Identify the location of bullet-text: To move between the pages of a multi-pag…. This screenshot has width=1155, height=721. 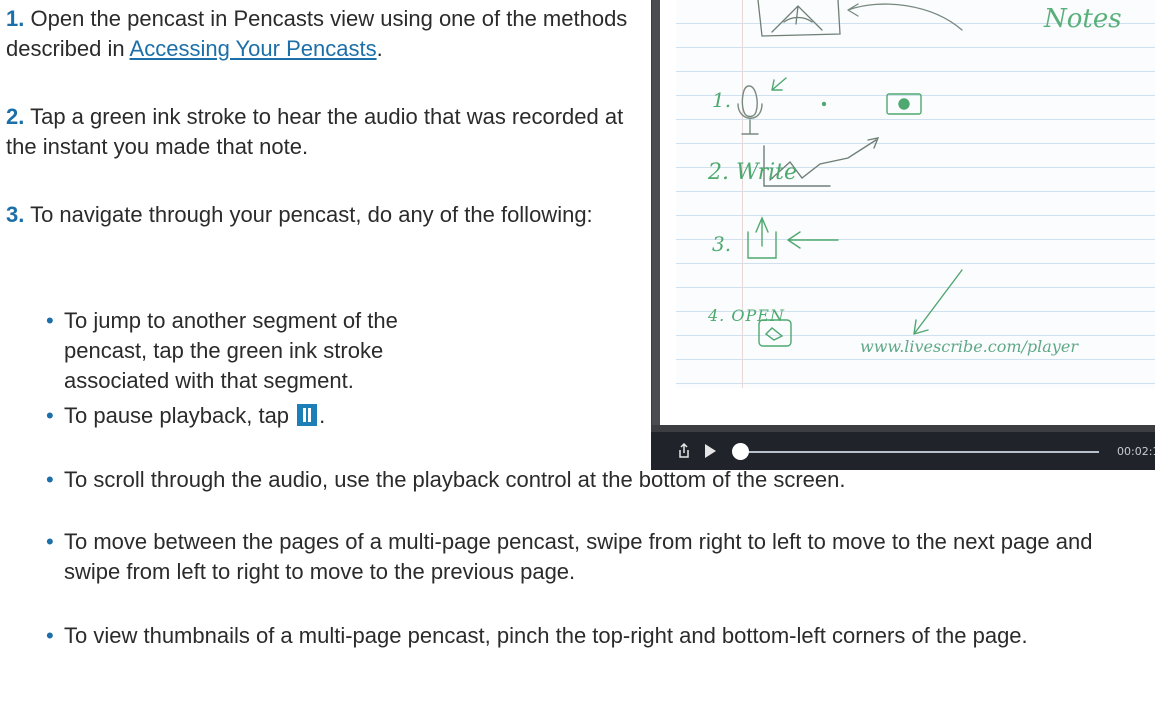
(578, 556).